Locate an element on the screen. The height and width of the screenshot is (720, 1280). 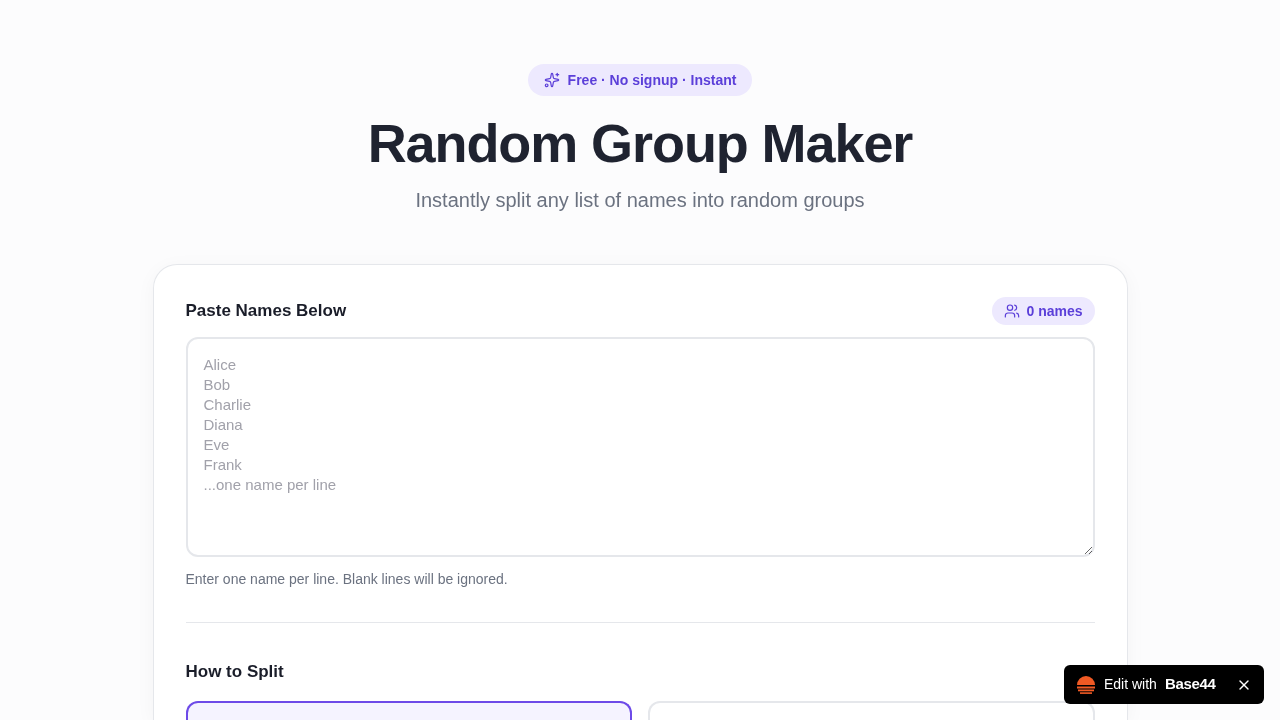
section-heading: How to Split is located at coordinates (235, 672).